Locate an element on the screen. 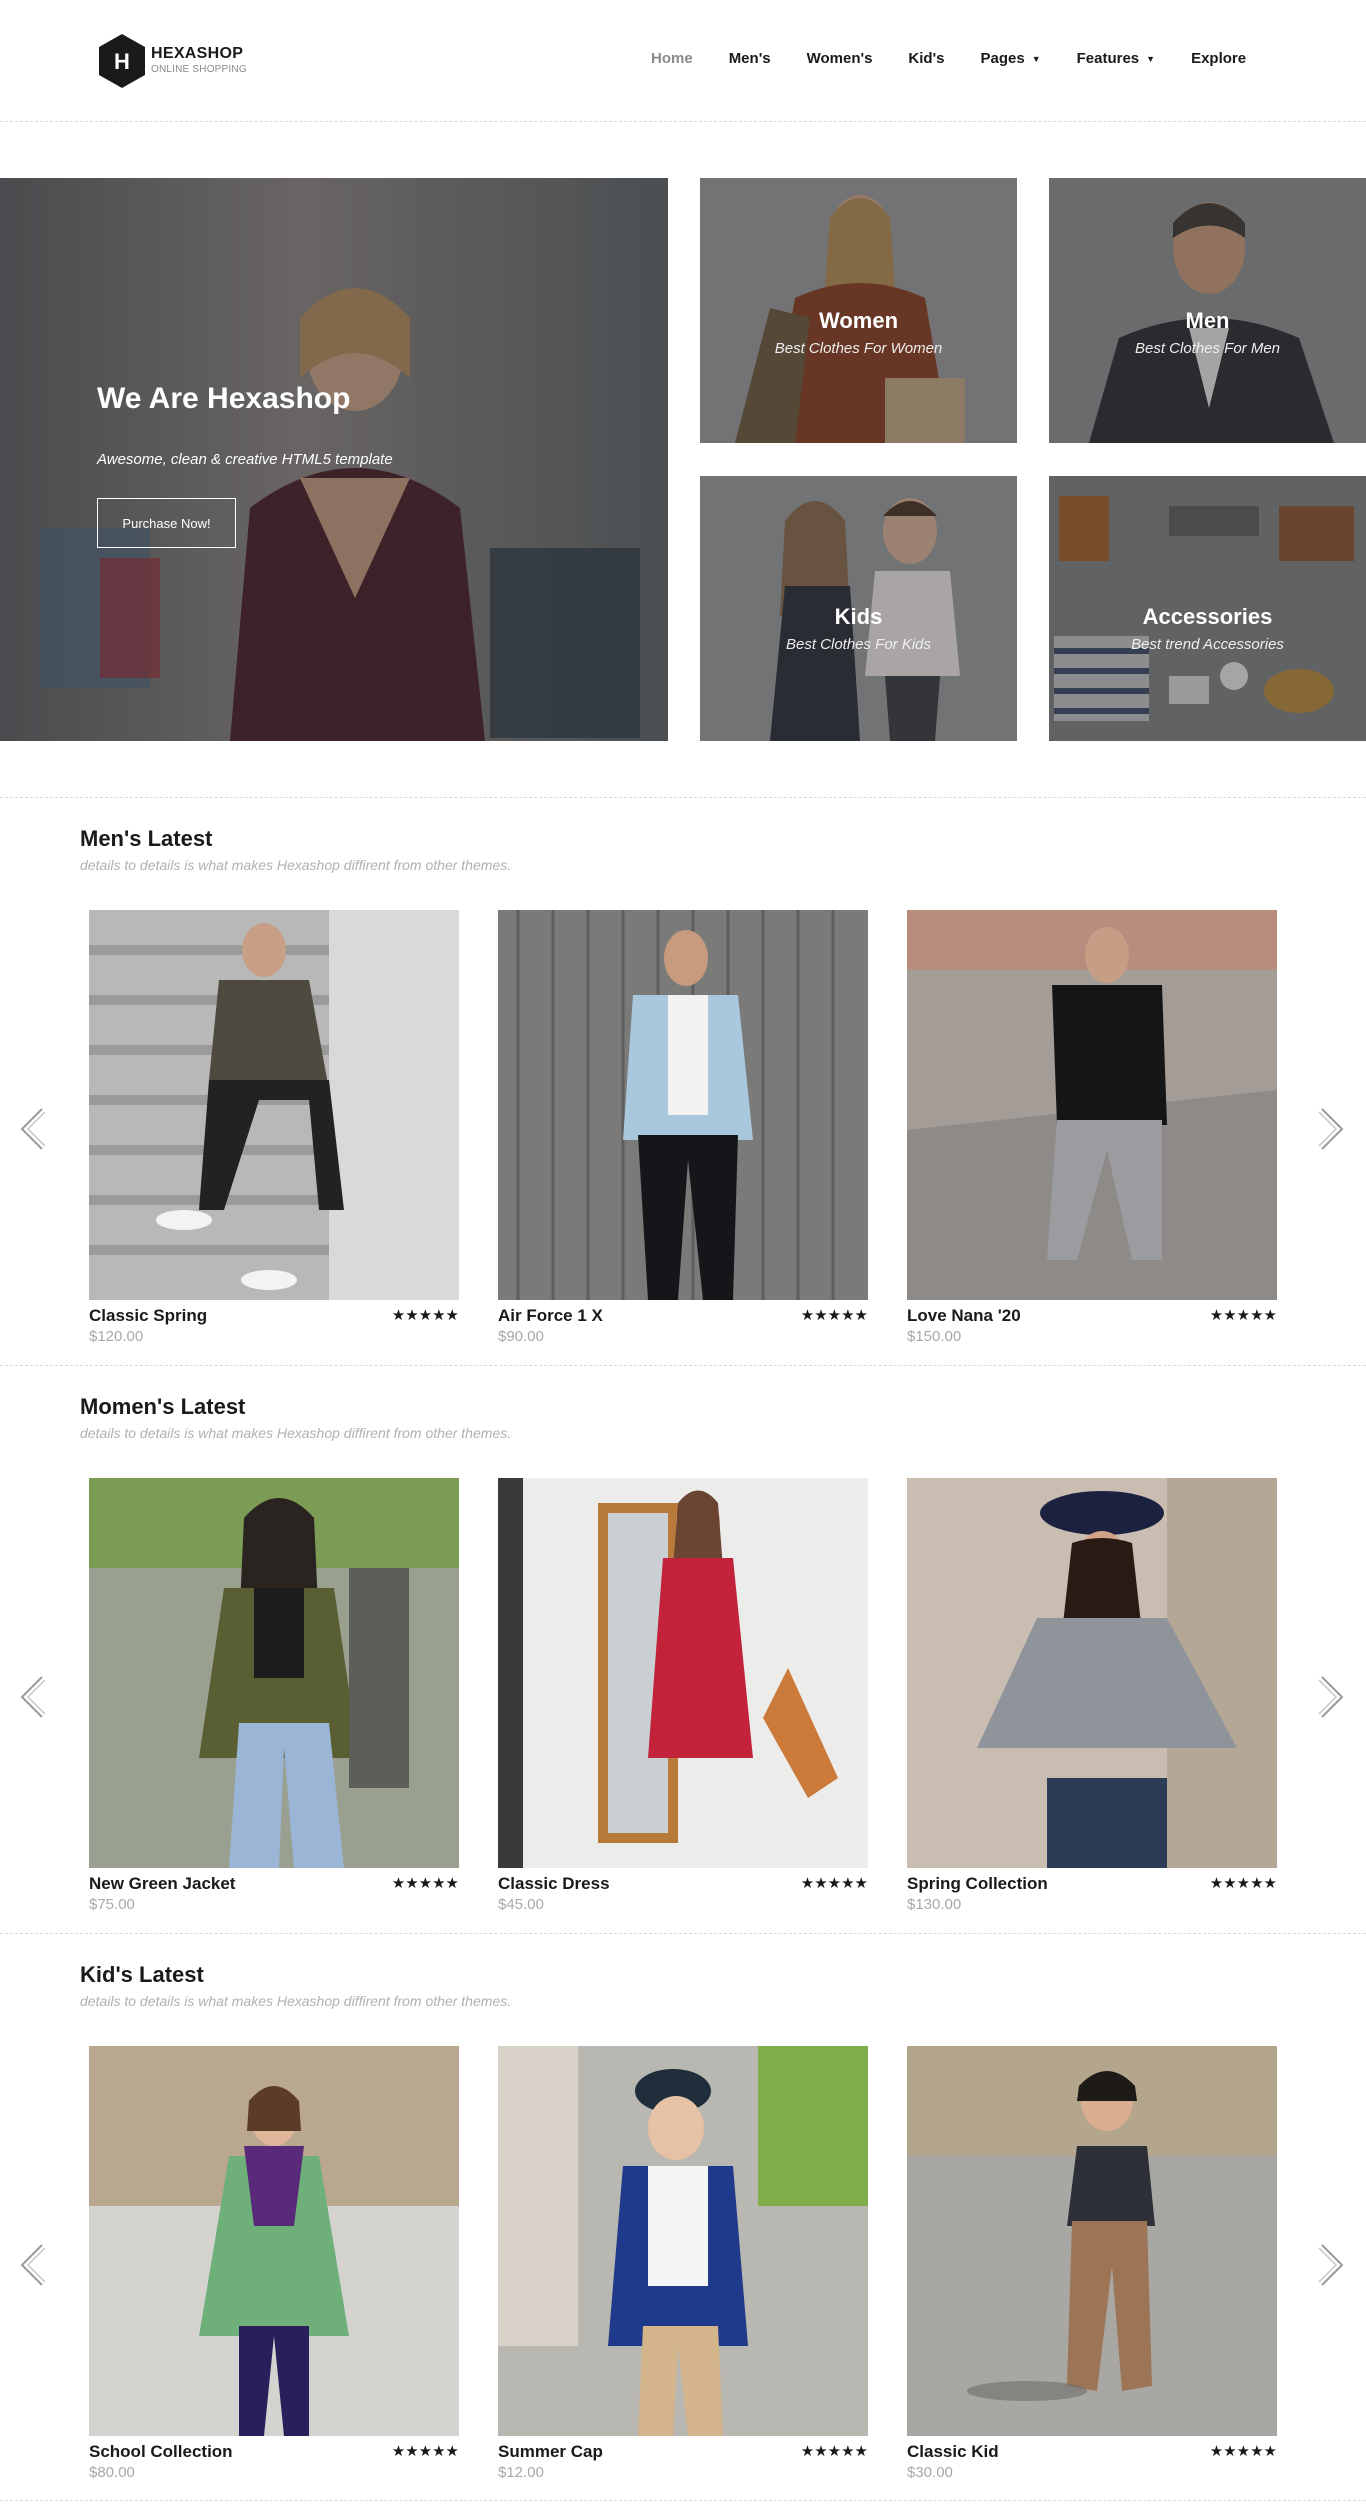 This screenshot has width=1366, height=2508. purchase-now-button: Purchase Now! is located at coordinates (166, 523).